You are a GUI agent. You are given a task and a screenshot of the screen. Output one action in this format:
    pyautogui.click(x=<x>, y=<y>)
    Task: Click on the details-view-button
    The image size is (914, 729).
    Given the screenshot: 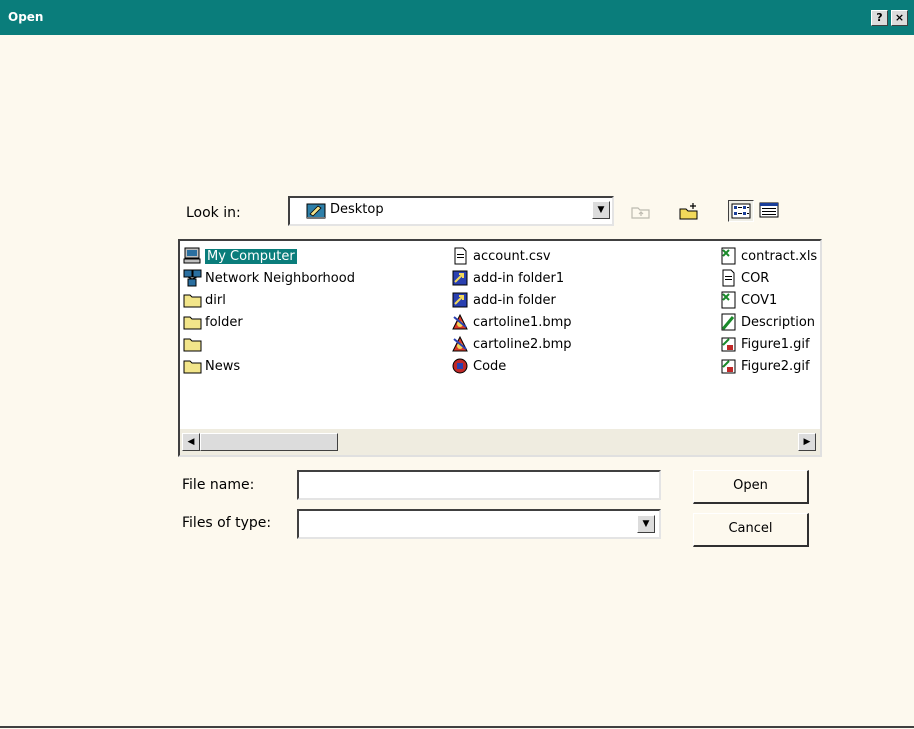 What is the action you would take?
    pyautogui.click(x=769, y=211)
    